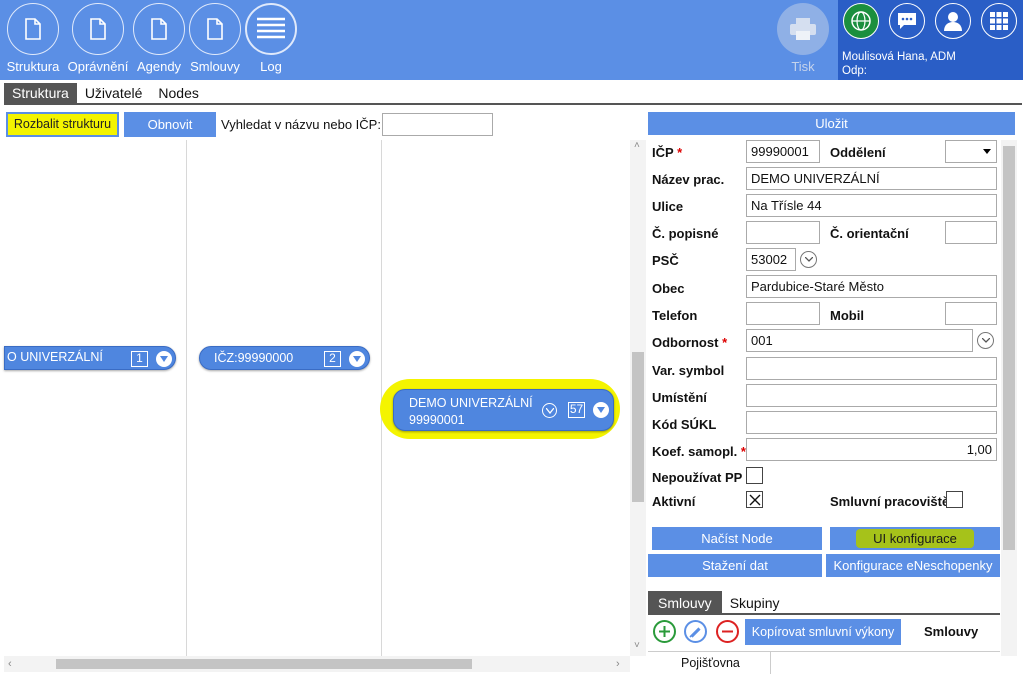 This screenshot has width=1023, height=676. What do you see at coordinates (114, 93) in the screenshot?
I see `tab-uzivatele: Uživatelé` at bounding box center [114, 93].